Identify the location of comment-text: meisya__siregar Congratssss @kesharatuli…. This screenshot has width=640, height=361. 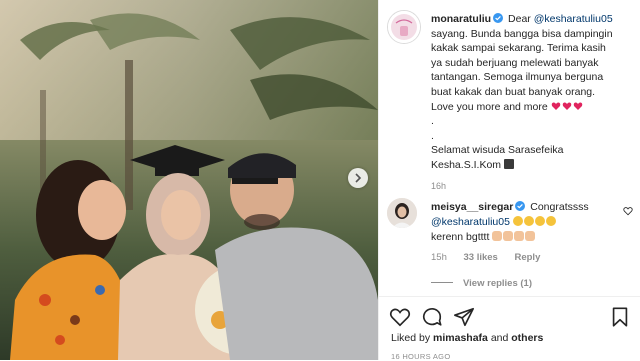
(531, 222).